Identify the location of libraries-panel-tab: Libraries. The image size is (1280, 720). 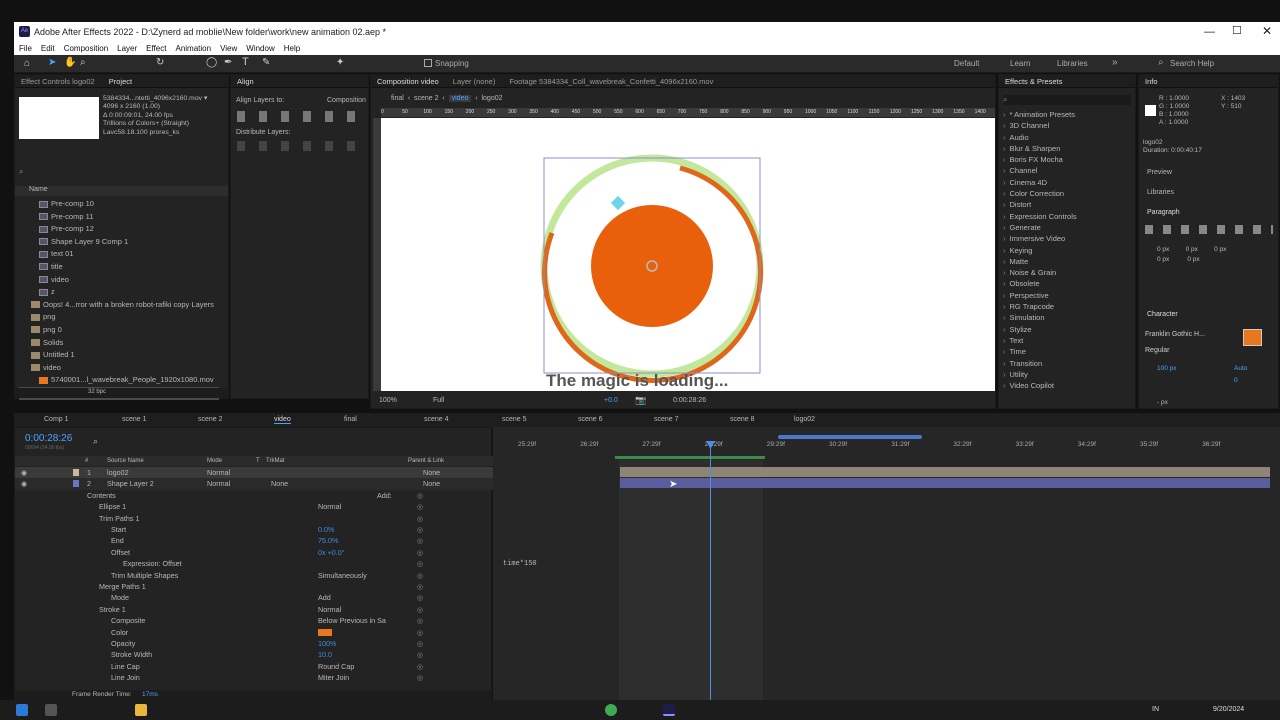
(1160, 192).